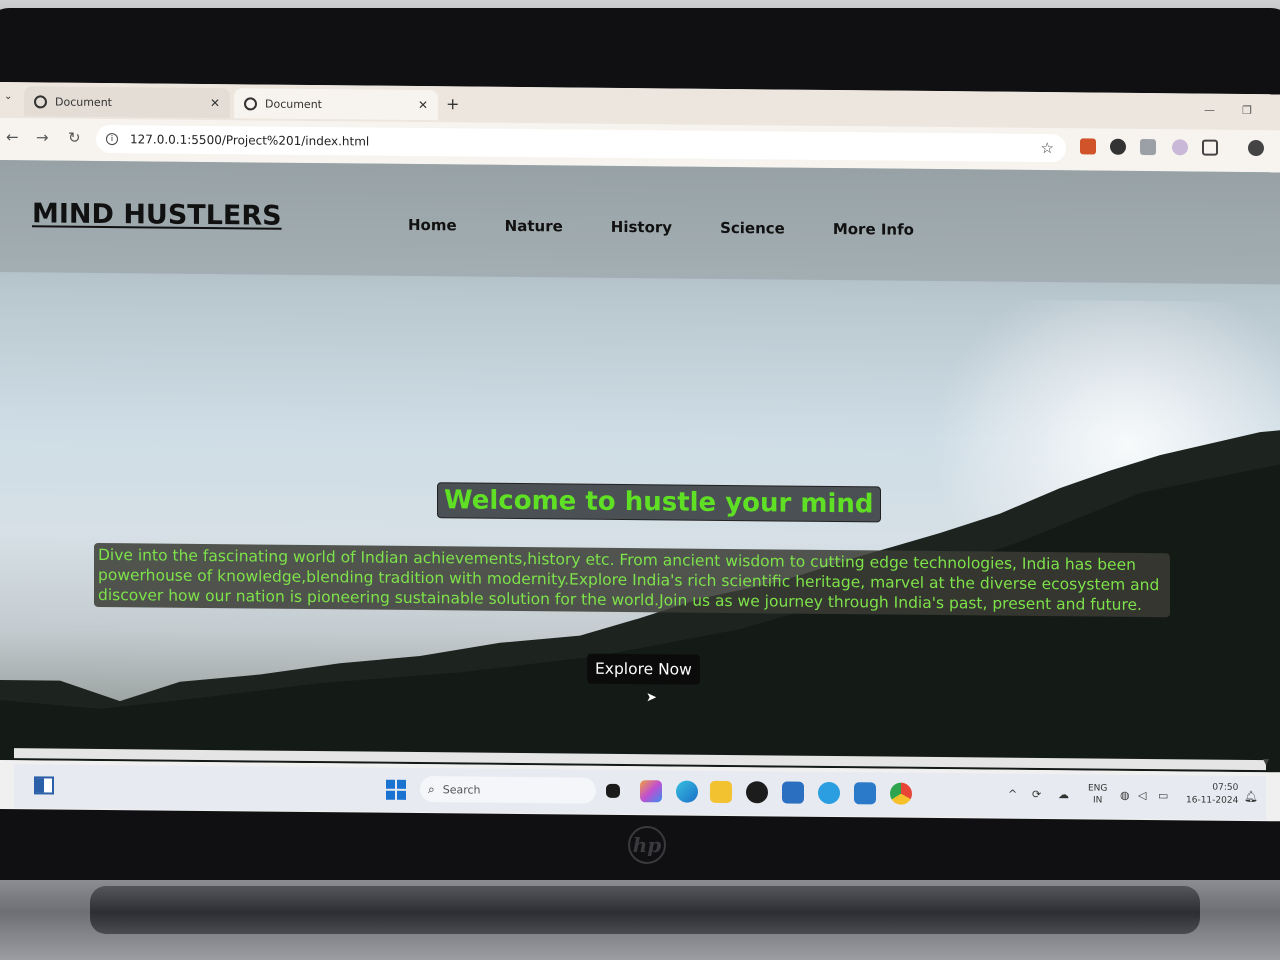 This screenshot has height=960, width=1280. What do you see at coordinates (250, 140) in the screenshot?
I see `url-text: 127.0.0.1:5500/Project%201/index.html` at bounding box center [250, 140].